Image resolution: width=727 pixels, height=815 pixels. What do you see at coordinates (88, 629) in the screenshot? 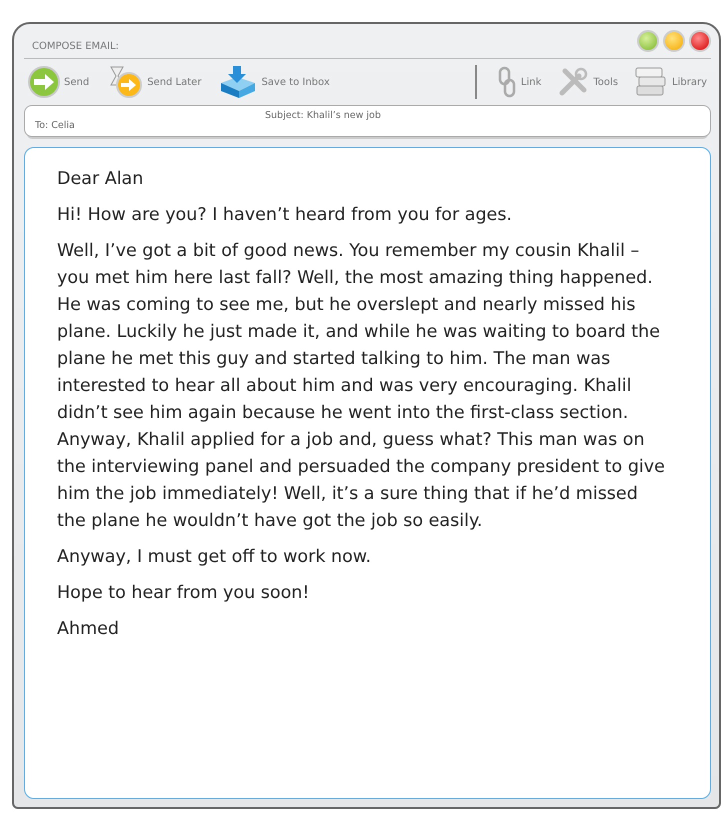
I see `message-paragraph: Ahmed` at bounding box center [88, 629].